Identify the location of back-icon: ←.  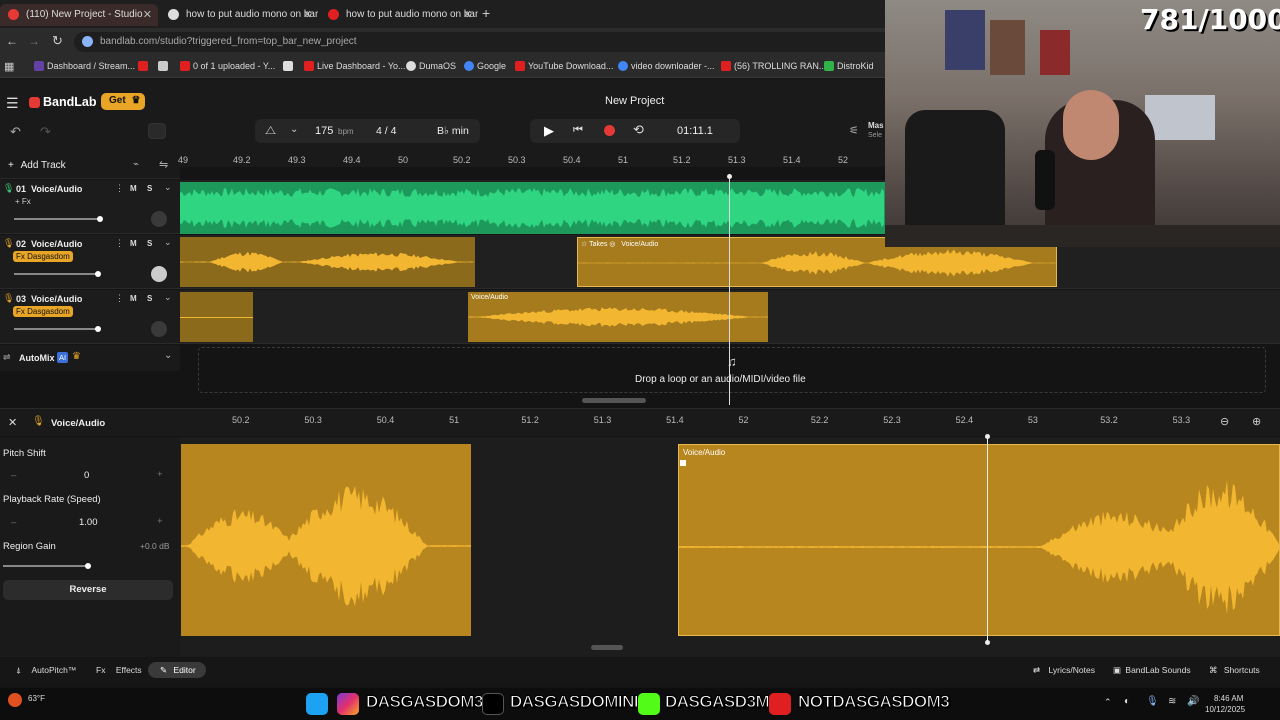
(12, 41).